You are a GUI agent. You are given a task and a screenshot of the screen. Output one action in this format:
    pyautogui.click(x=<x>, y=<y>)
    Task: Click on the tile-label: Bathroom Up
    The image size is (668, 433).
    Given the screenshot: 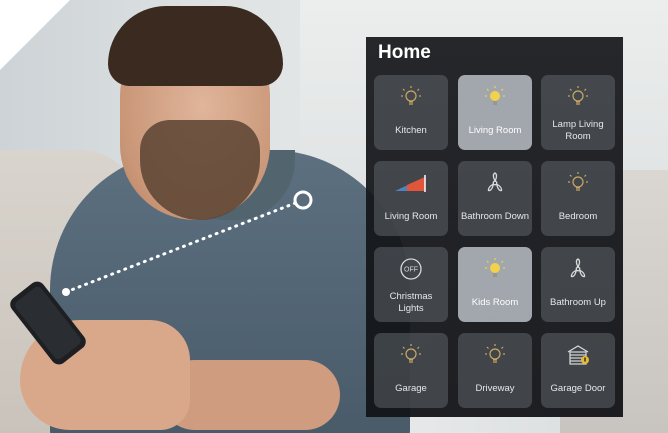 What is the action you would take?
    pyautogui.click(x=578, y=302)
    